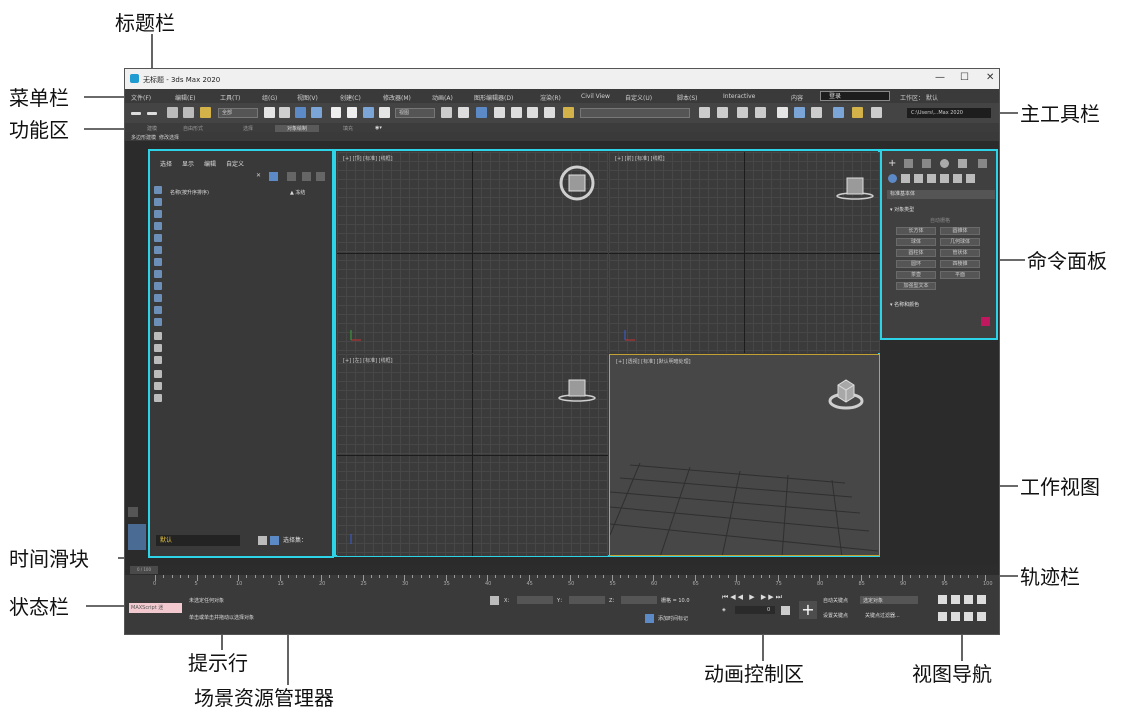 The image size is (1123, 714). What do you see at coordinates (857, 112) in the screenshot?
I see `render-frame-icon` at bounding box center [857, 112].